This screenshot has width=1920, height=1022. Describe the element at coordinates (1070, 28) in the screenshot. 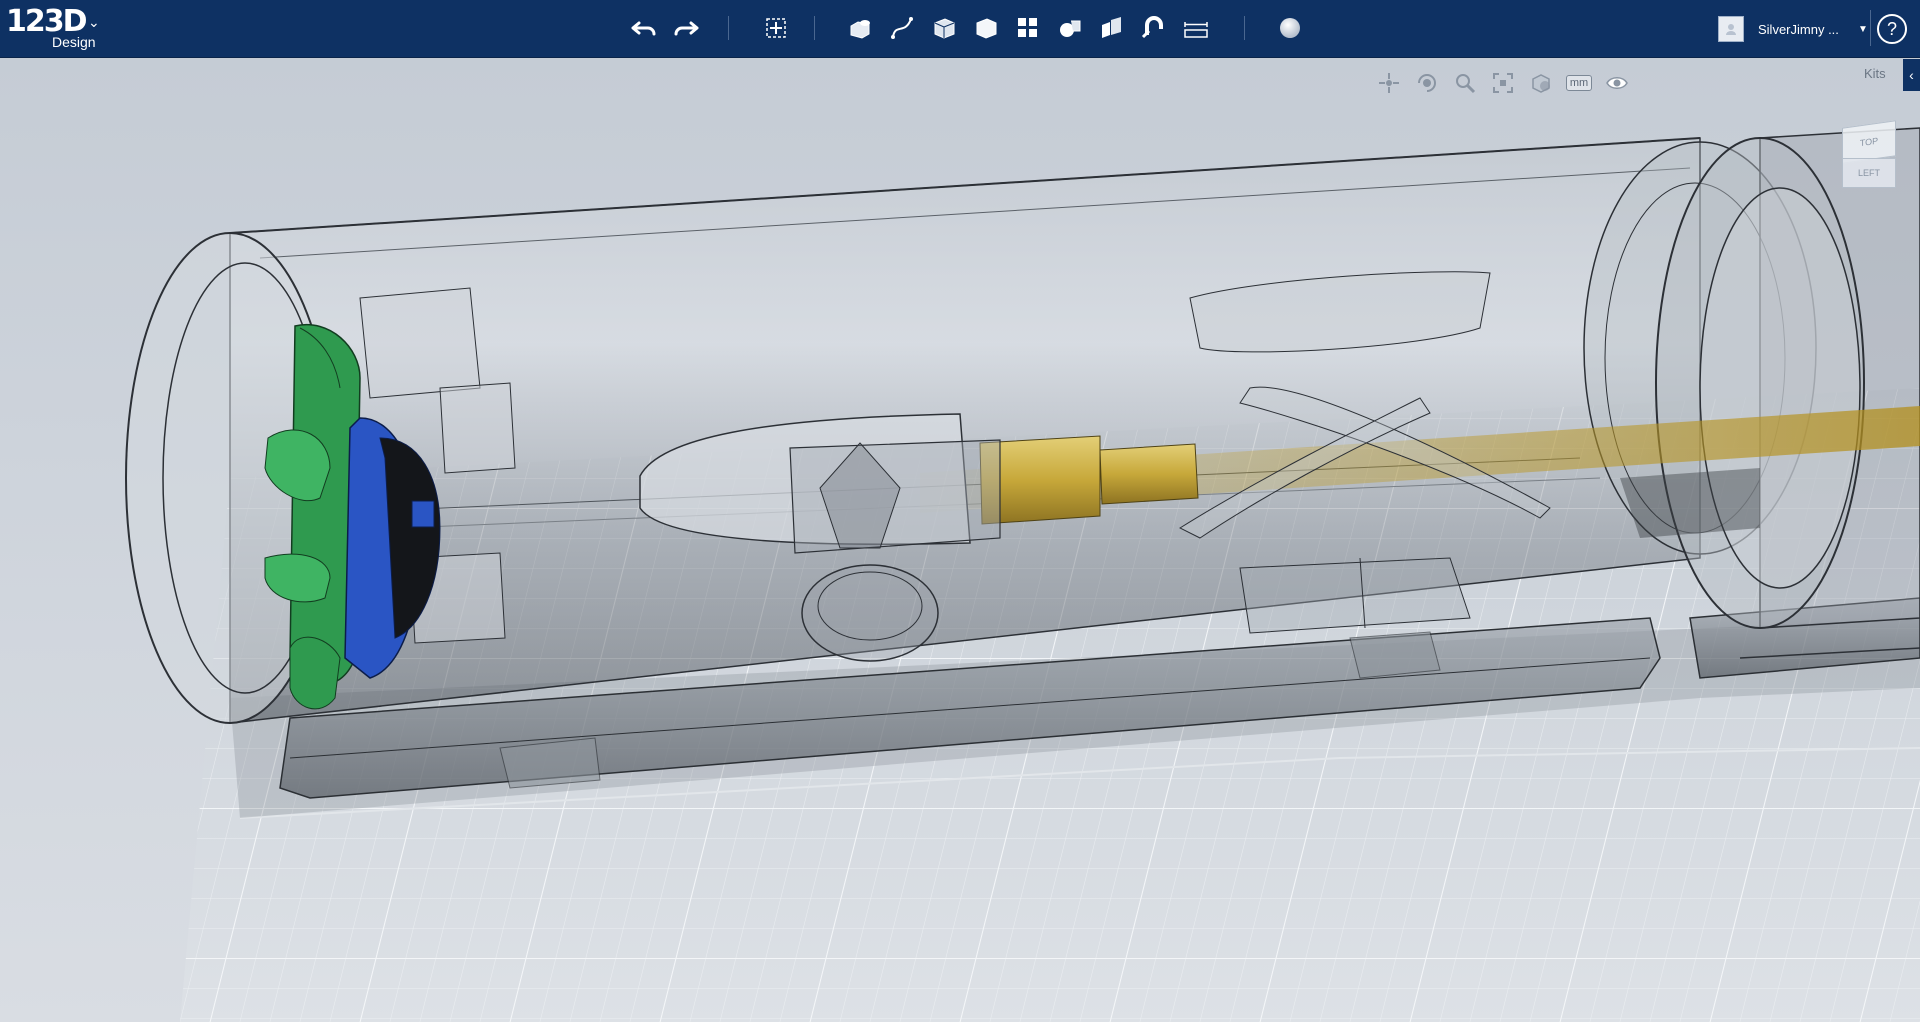

I see `grouping-icon` at that location.